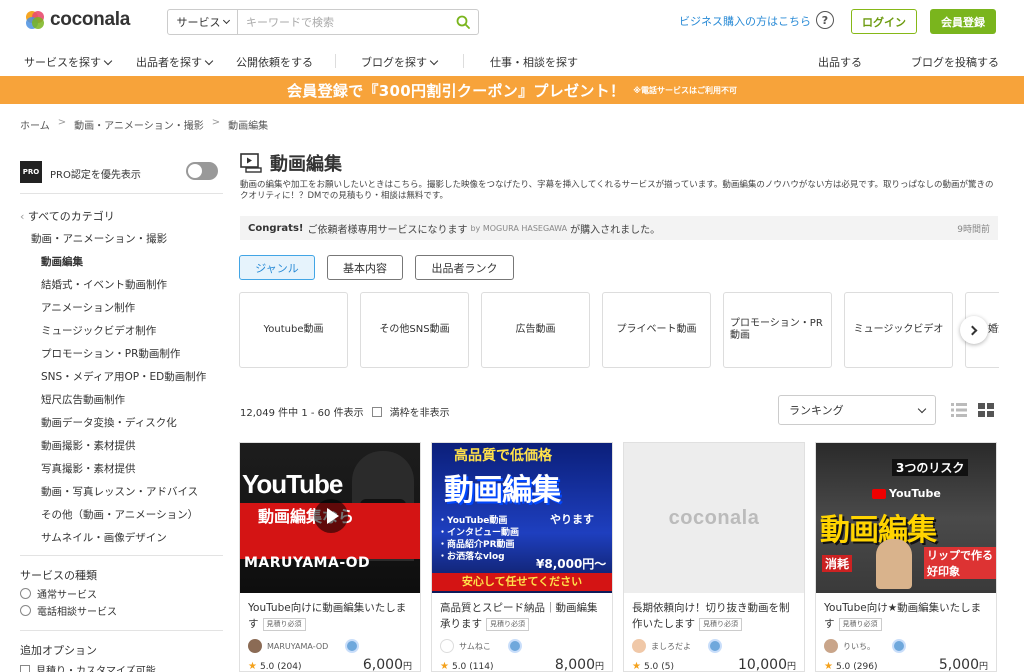 Image resolution: width=1024 pixels, height=672 pixels. What do you see at coordinates (715, 616) in the screenshot?
I see `card-title: 長期依頼向け！切り抜き動画を制作いたします 見積り必須` at bounding box center [715, 616].